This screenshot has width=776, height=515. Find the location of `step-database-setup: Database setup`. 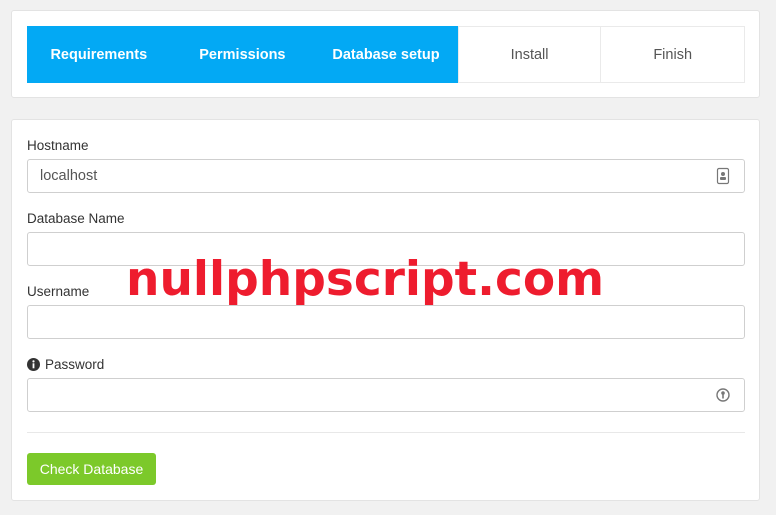

step-database-setup: Database setup is located at coordinates (386, 54).